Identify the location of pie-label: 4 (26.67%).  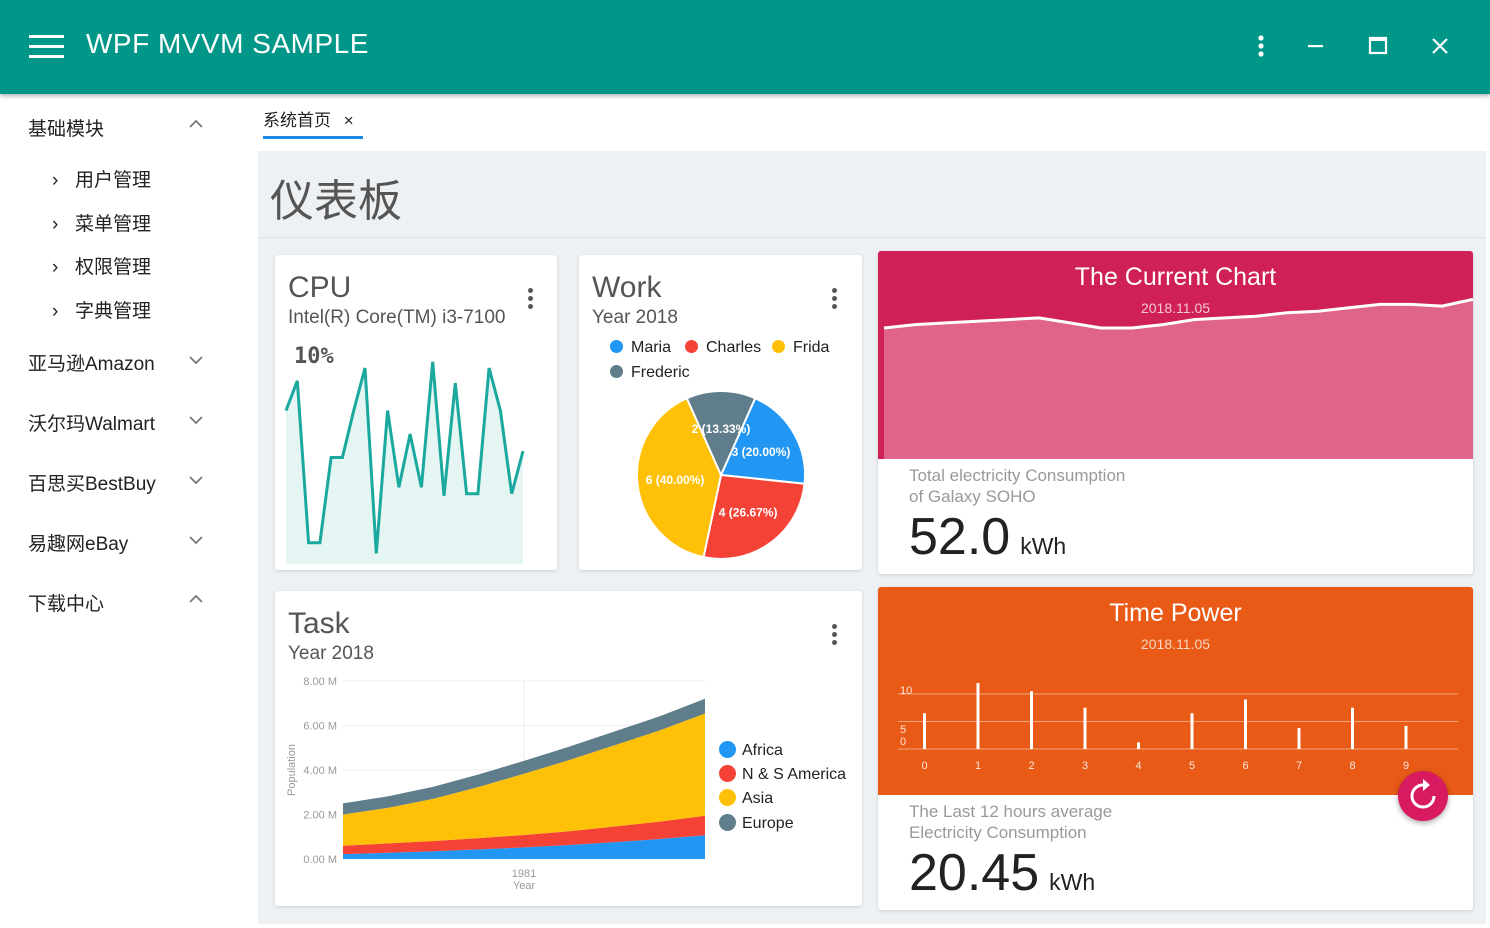
(748, 512).